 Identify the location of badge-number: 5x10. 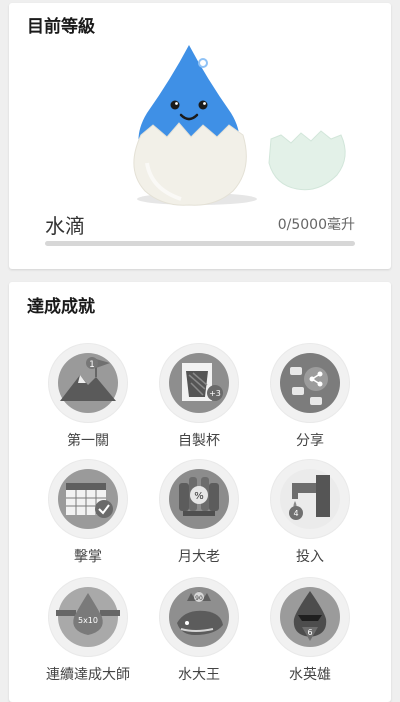
(88, 620).